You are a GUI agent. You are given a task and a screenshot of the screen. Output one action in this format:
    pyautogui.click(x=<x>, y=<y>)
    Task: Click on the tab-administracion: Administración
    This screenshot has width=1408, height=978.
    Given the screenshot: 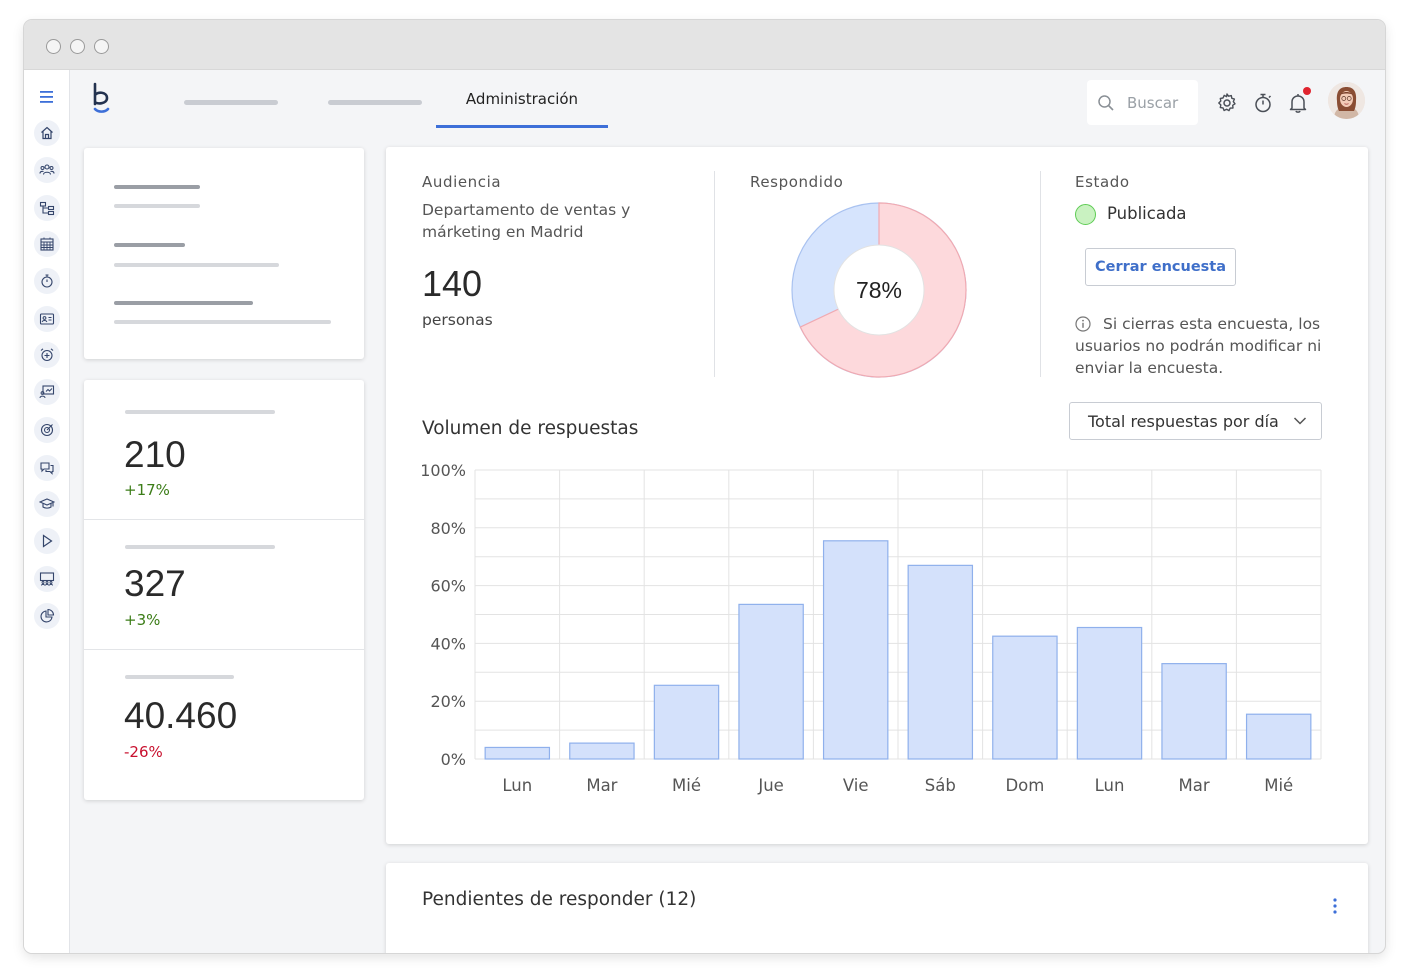 What is the action you would take?
    pyautogui.click(x=522, y=109)
    